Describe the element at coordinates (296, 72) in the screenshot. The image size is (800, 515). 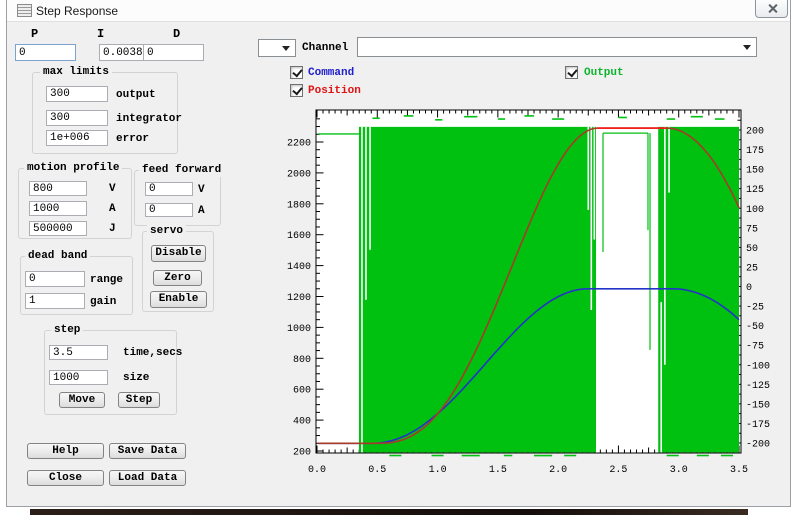
I see `command-checkbox` at that location.